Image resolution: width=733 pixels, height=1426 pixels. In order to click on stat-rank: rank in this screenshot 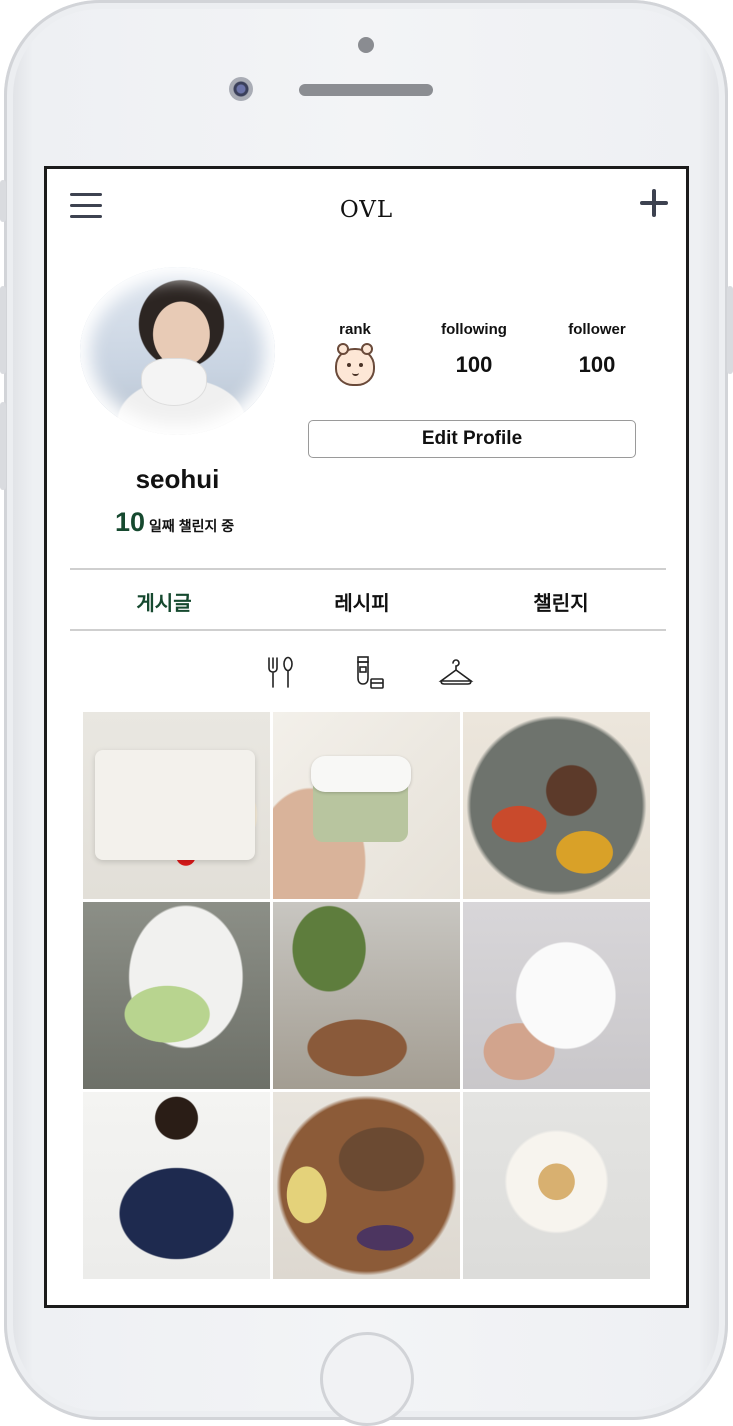, I will do `click(355, 353)`.